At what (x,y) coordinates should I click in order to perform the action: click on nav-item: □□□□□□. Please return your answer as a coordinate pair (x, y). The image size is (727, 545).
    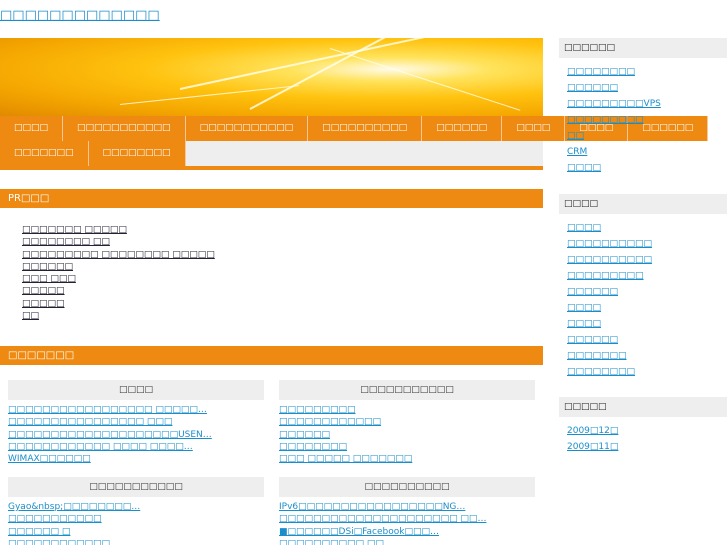
    Looking at the image, I should click on (462, 128).